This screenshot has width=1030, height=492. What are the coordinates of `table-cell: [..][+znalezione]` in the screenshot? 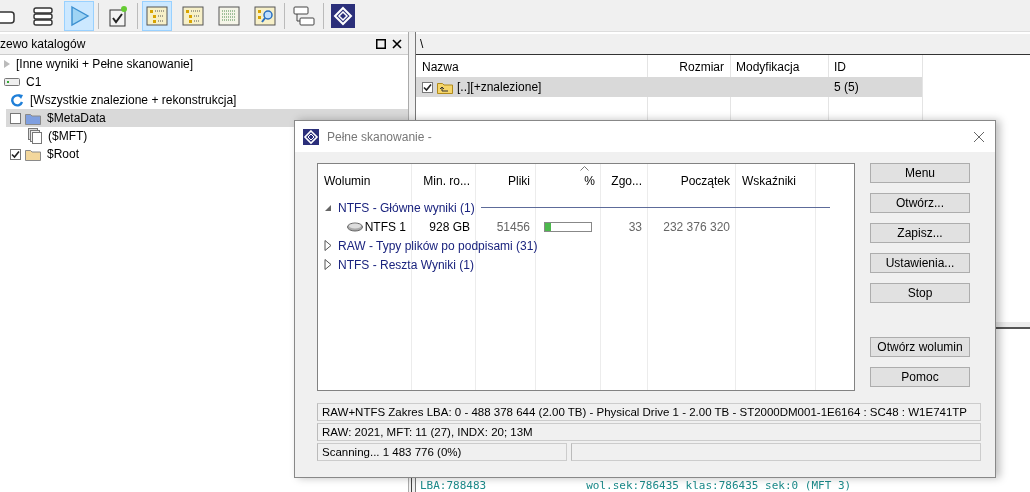 It's located at (499, 87).